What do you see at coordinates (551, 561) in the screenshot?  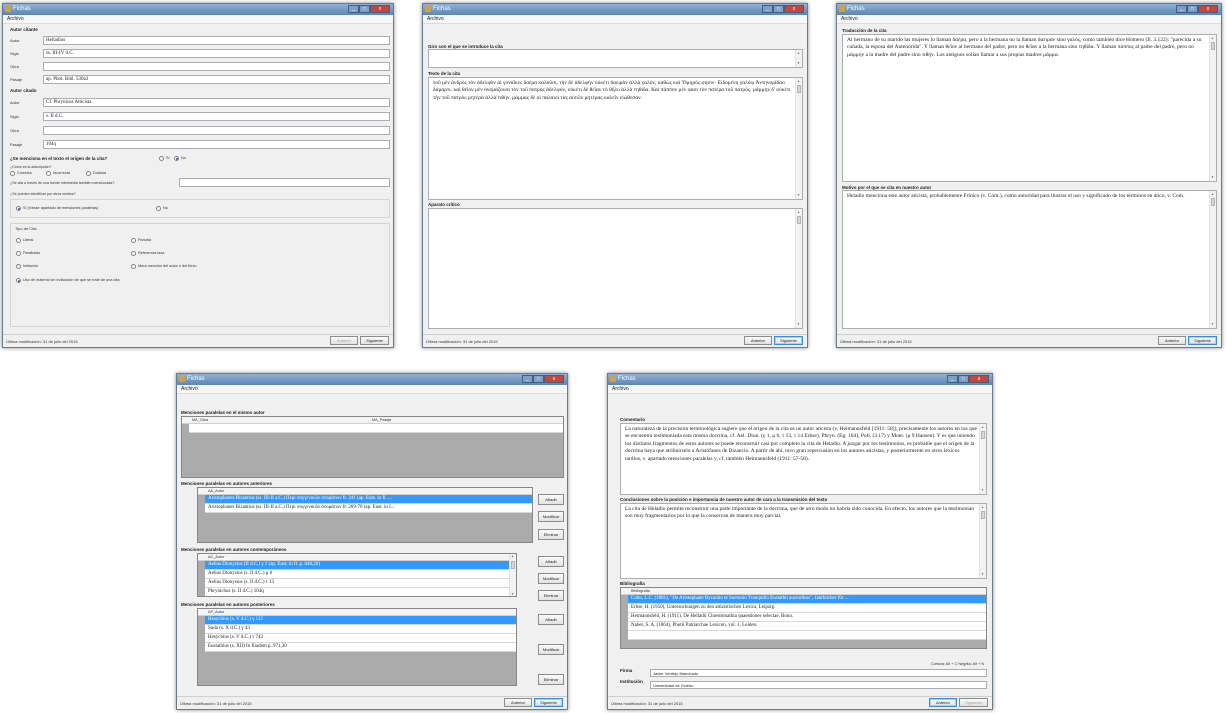 I see `contemporaneos-add-button: Añadir` at bounding box center [551, 561].